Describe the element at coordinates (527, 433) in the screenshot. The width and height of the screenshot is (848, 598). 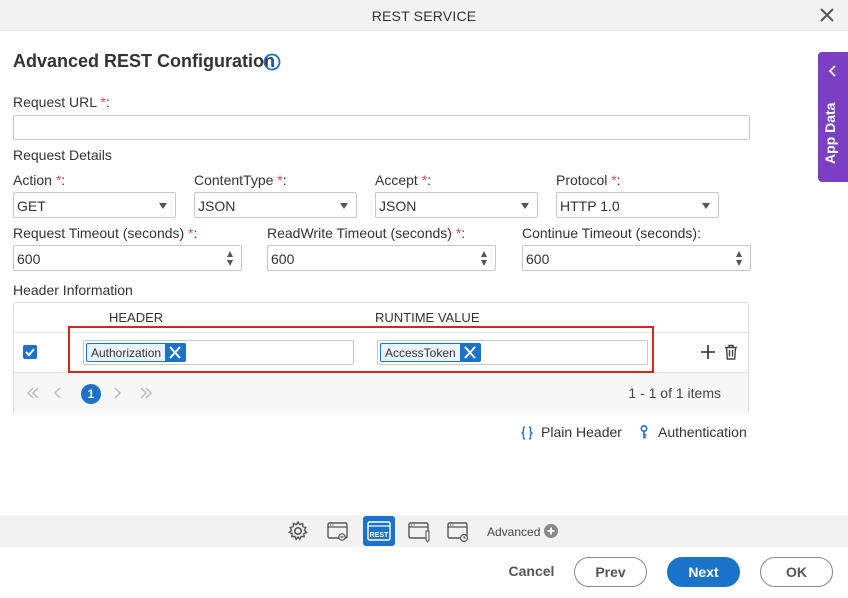
I see `braces-icon` at that location.